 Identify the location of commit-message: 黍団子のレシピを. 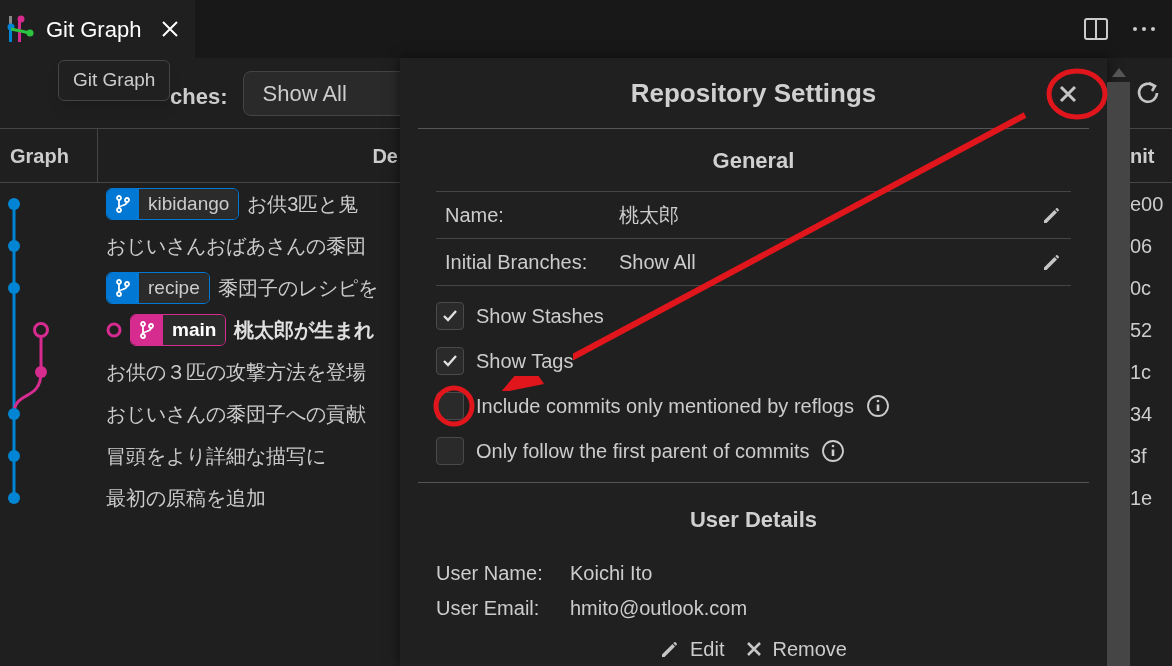
(297, 288).